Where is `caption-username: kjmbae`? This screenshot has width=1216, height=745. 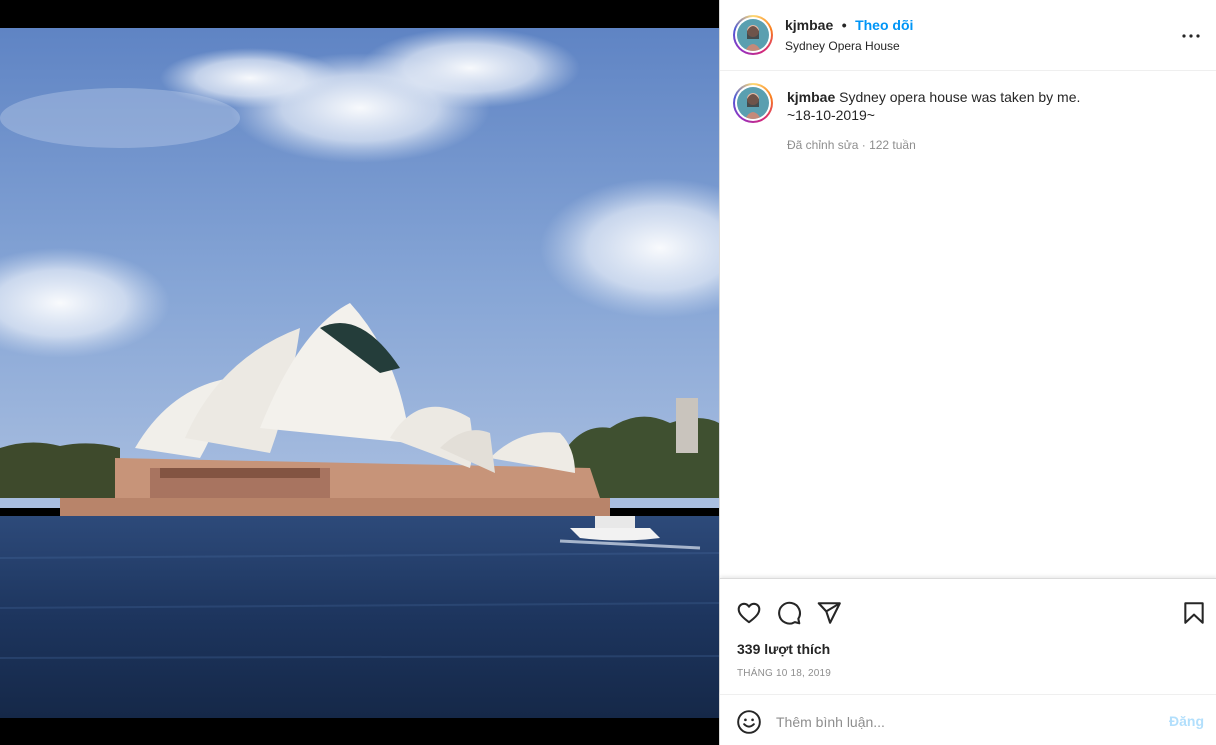
caption-username: kjmbae is located at coordinates (811, 97).